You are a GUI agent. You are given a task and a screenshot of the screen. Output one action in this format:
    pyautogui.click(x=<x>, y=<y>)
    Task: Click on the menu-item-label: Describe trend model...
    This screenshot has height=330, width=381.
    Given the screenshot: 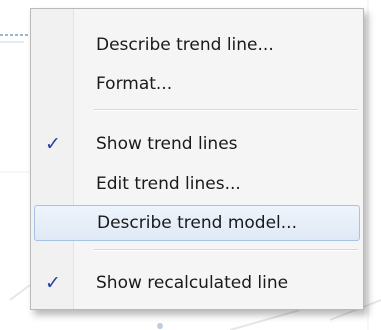 What is the action you would take?
    pyautogui.click(x=197, y=223)
    